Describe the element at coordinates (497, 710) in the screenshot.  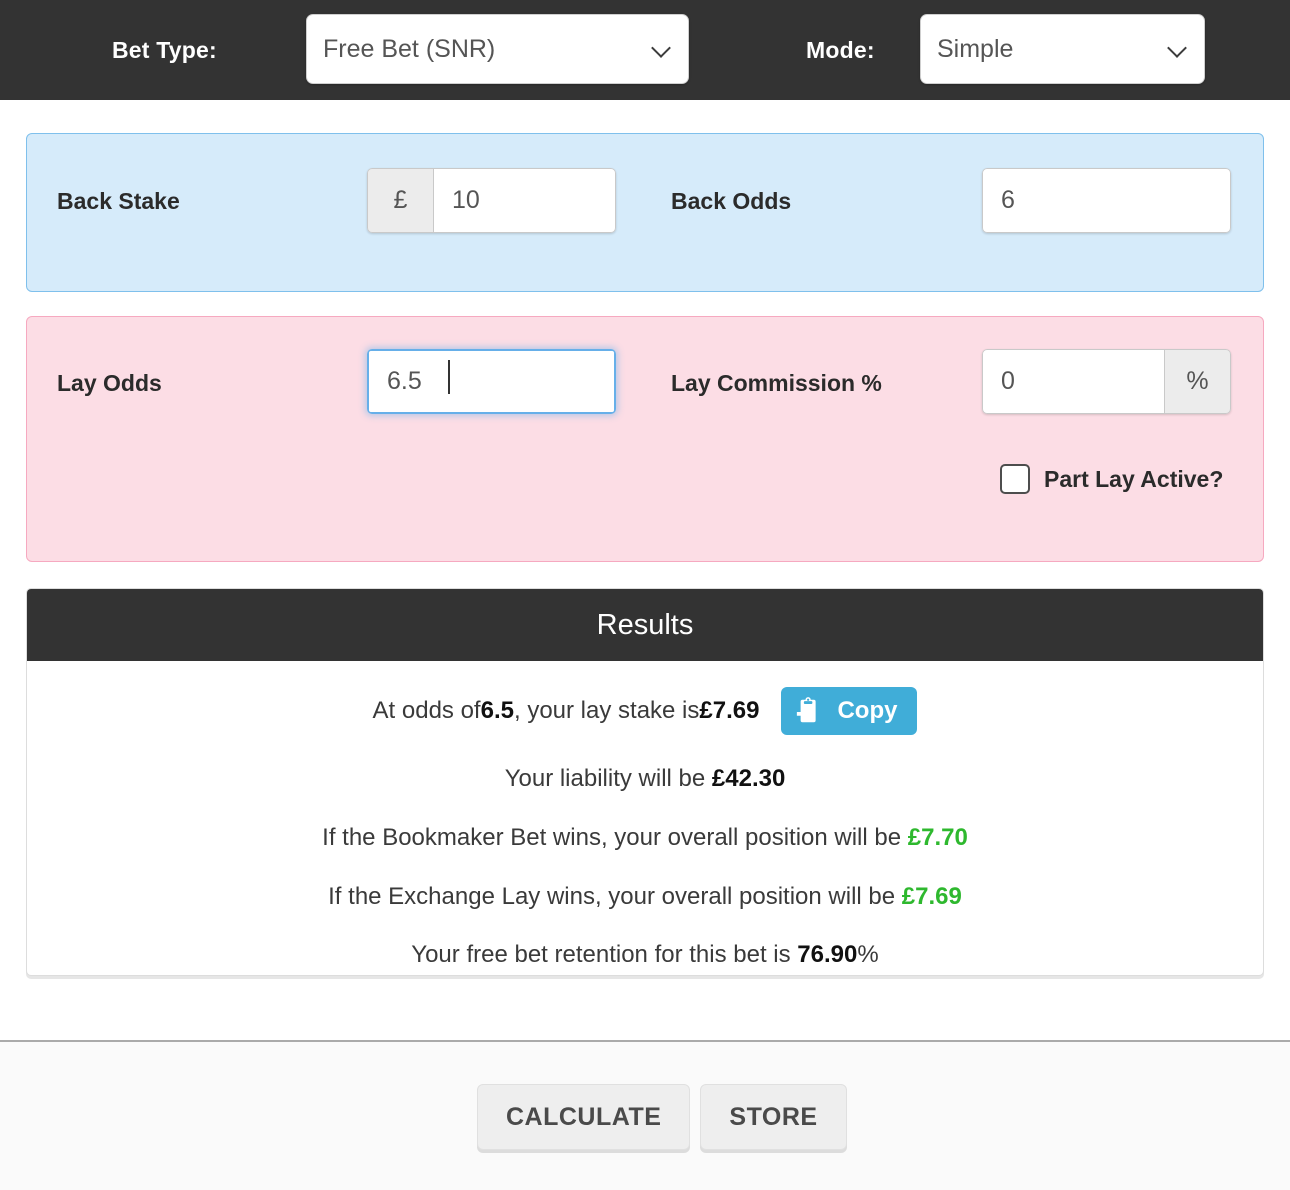
I see `lay-stake-odds: 6.5` at that location.